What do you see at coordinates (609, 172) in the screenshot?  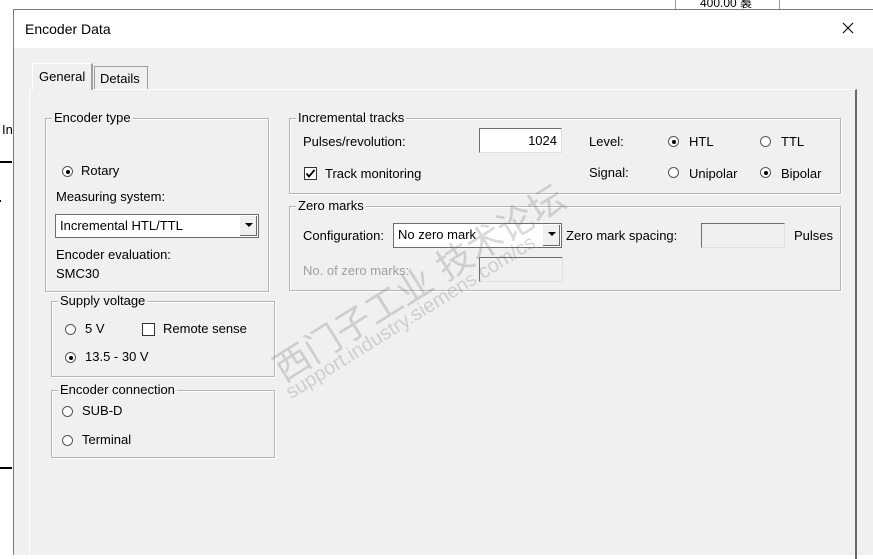 I see `signal-label: Signal:` at bounding box center [609, 172].